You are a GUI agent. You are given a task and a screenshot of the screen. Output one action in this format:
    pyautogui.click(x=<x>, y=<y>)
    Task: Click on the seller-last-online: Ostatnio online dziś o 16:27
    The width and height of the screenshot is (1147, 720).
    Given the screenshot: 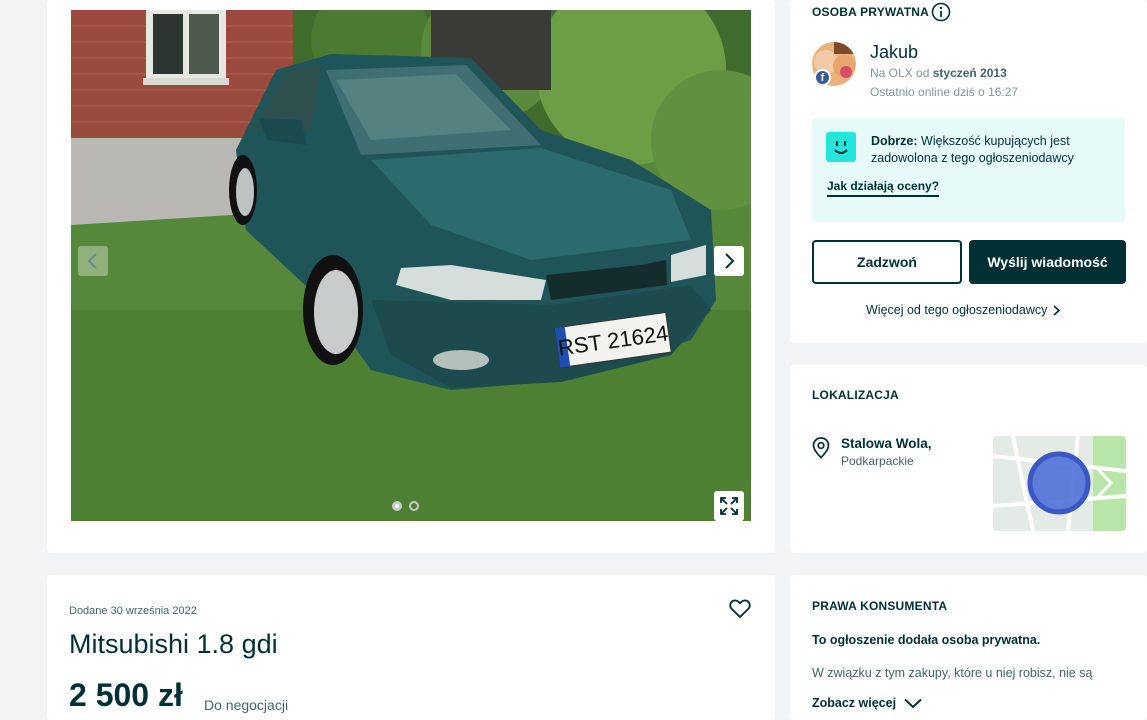 What is the action you would take?
    pyautogui.click(x=944, y=92)
    